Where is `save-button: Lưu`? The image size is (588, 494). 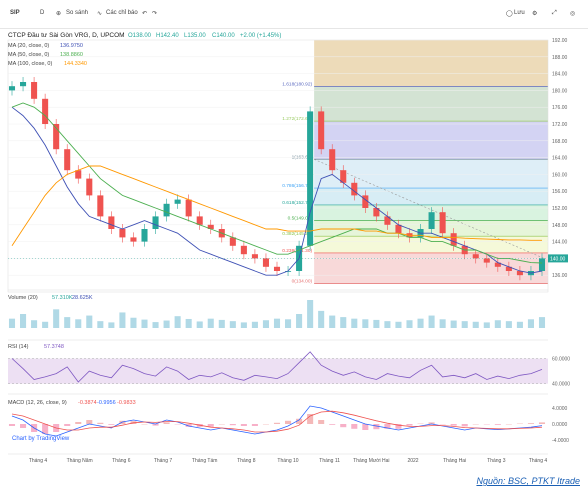
save-button: Lưu is located at coordinates (519, 13).